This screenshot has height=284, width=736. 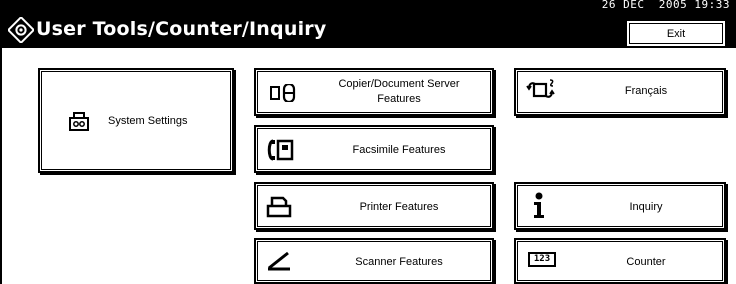 I want to click on scanner-features-button: Scanner Features, so click(x=374, y=261).